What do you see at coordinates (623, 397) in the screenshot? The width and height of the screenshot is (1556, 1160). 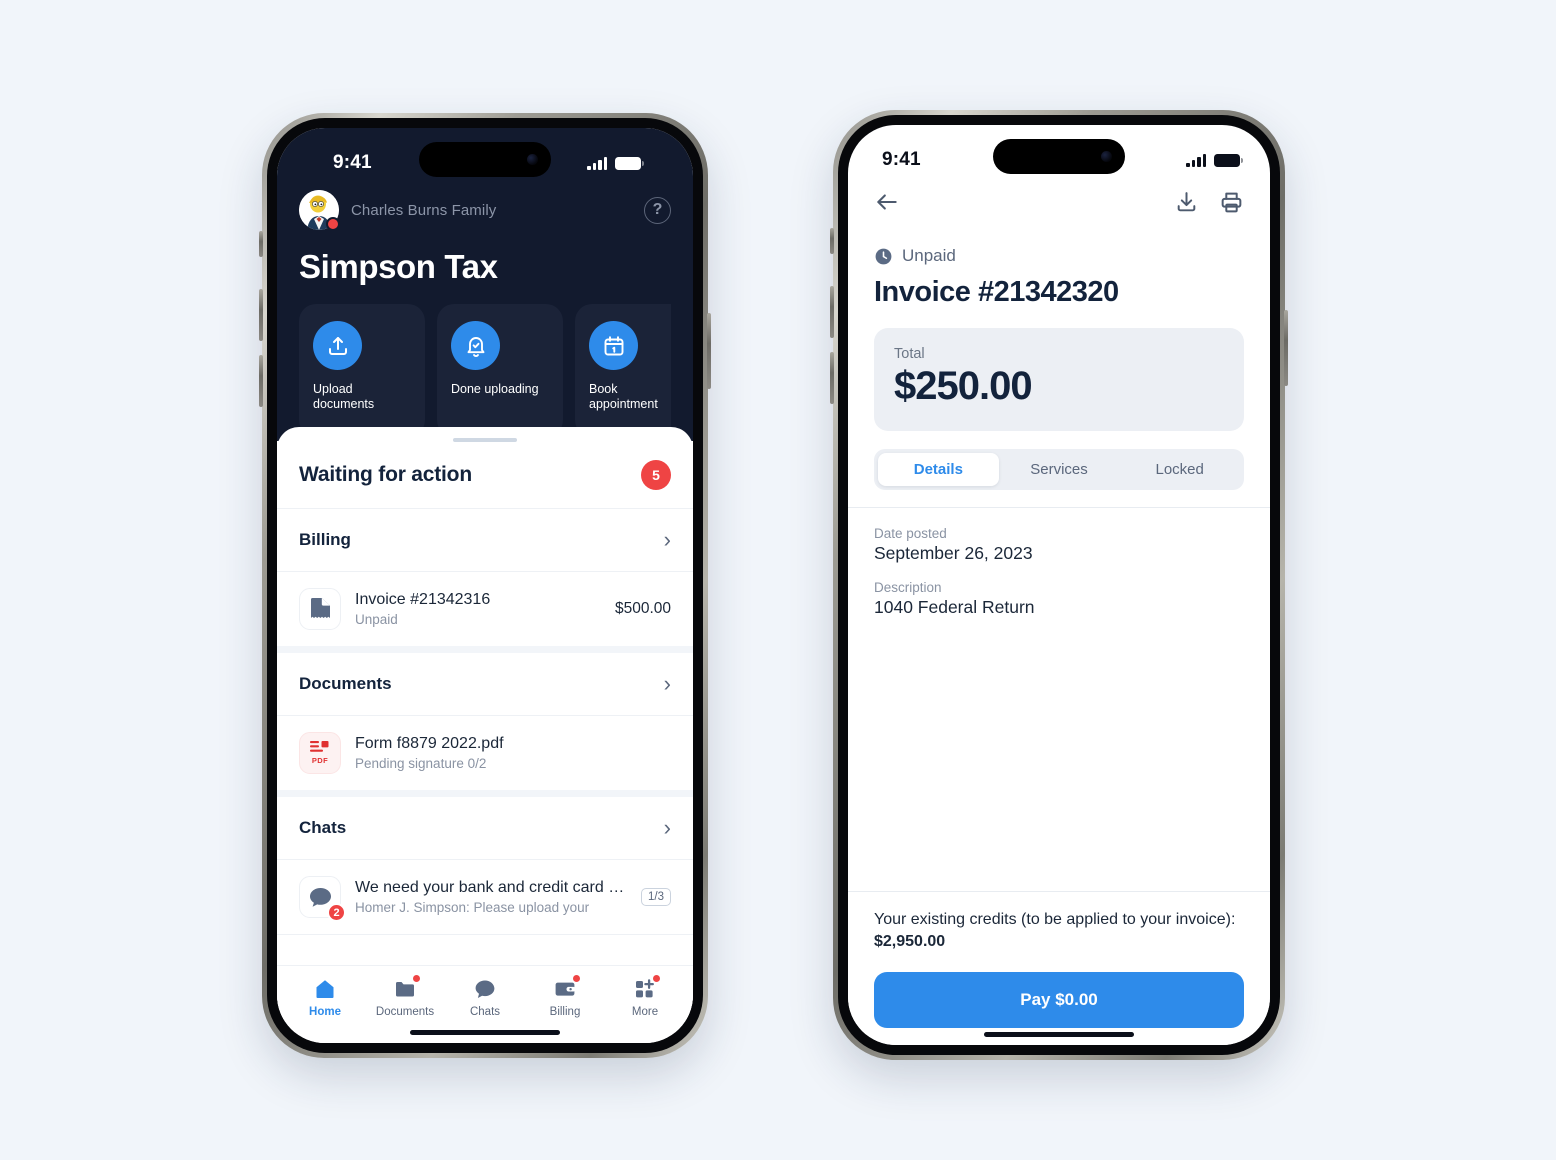 I see `quick-action-label: Book appointment` at bounding box center [623, 397].